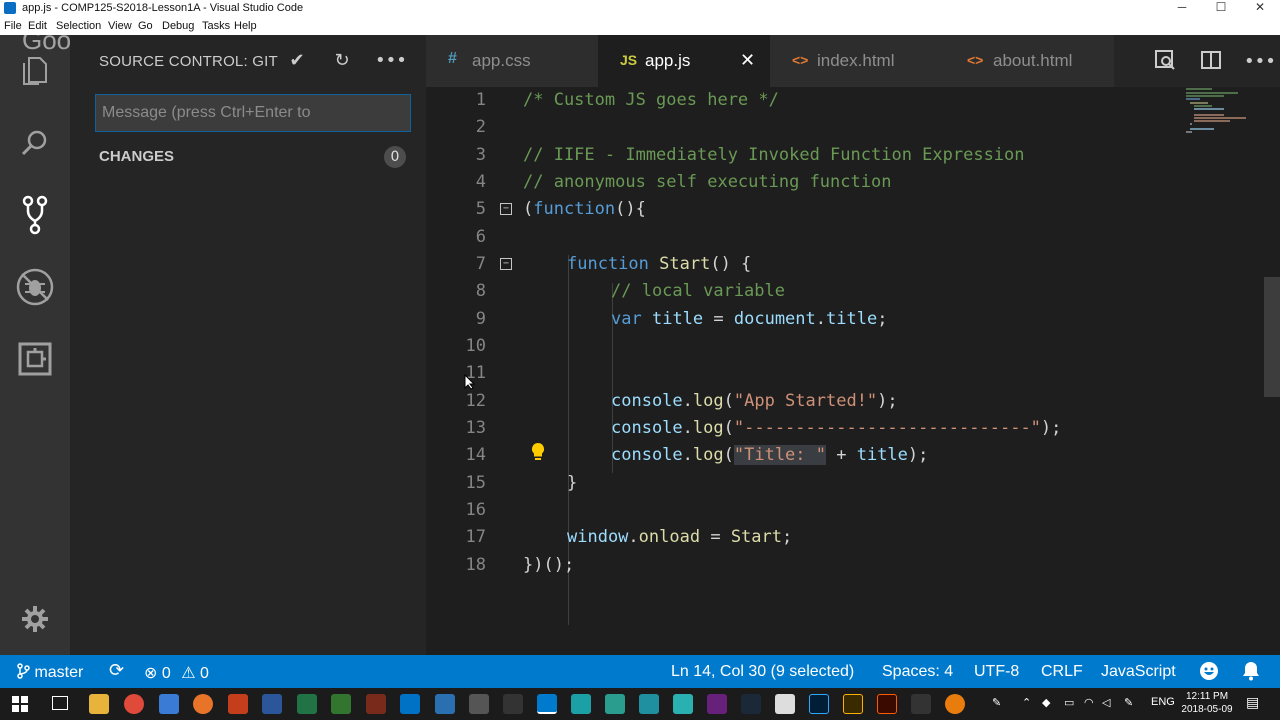 The height and width of the screenshot is (720, 1280). What do you see at coordinates (35, 287) in the screenshot?
I see `debug-icon` at bounding box center [35, 287].